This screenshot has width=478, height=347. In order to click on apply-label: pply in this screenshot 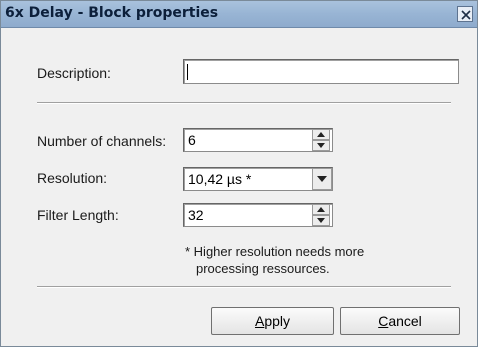, I will do `click(277, 321)`.